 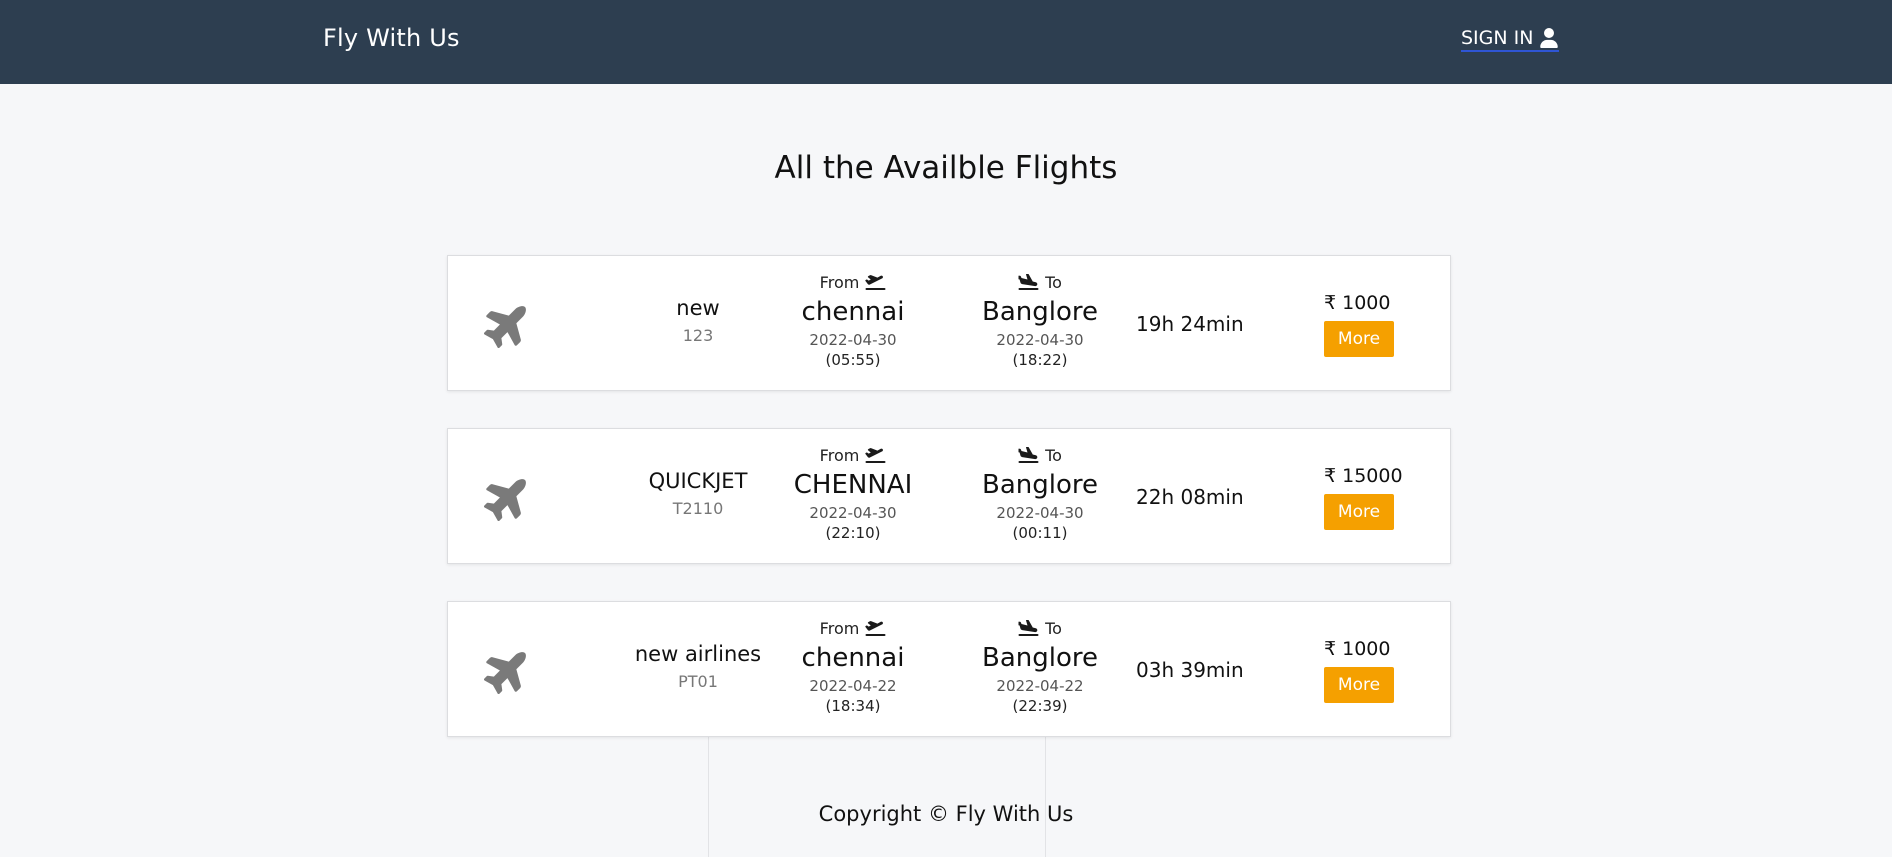 I want to click on departure-time: (05:55), so click(x=853, y=360).